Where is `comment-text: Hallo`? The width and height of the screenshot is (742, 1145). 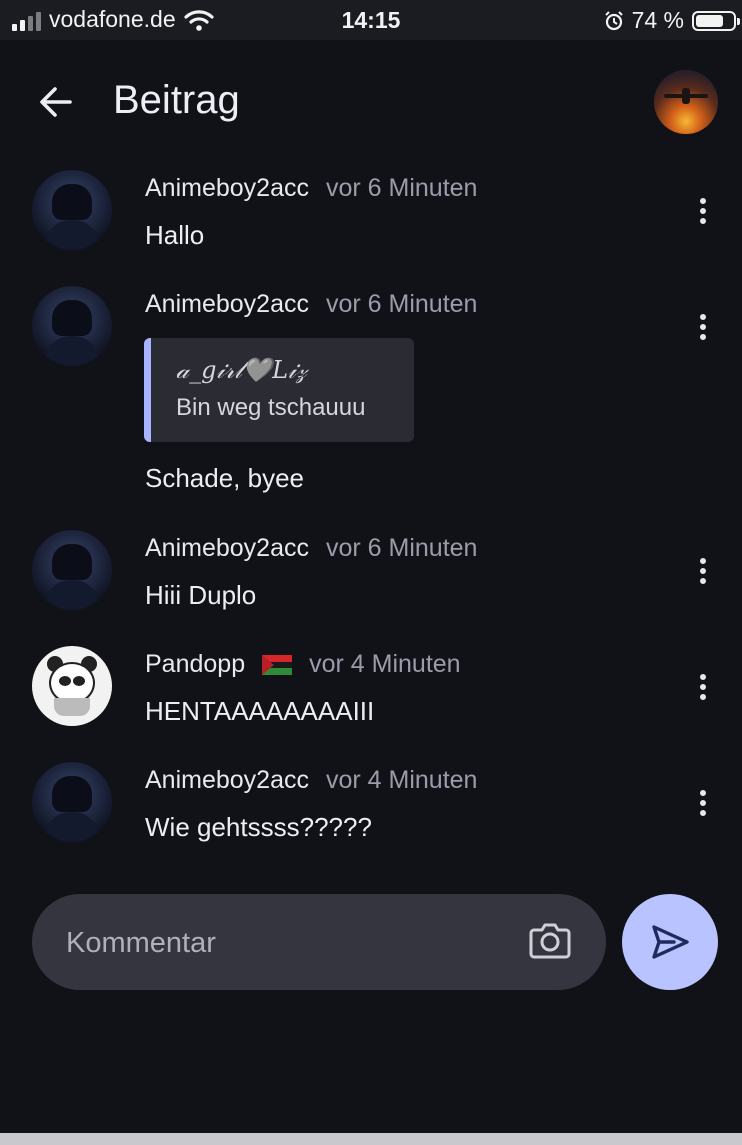 comment-text: Hallo is located at coordinates (175, 235).